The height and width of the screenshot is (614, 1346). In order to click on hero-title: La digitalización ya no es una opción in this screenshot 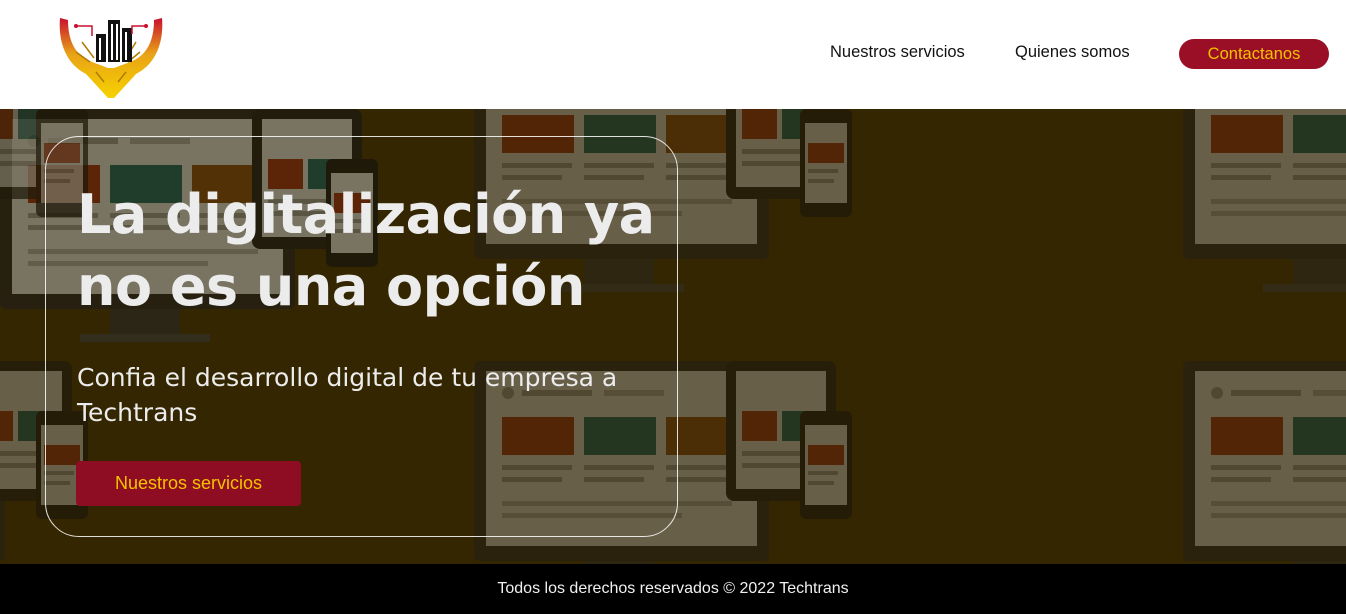, I will do `click(366, 250)`.